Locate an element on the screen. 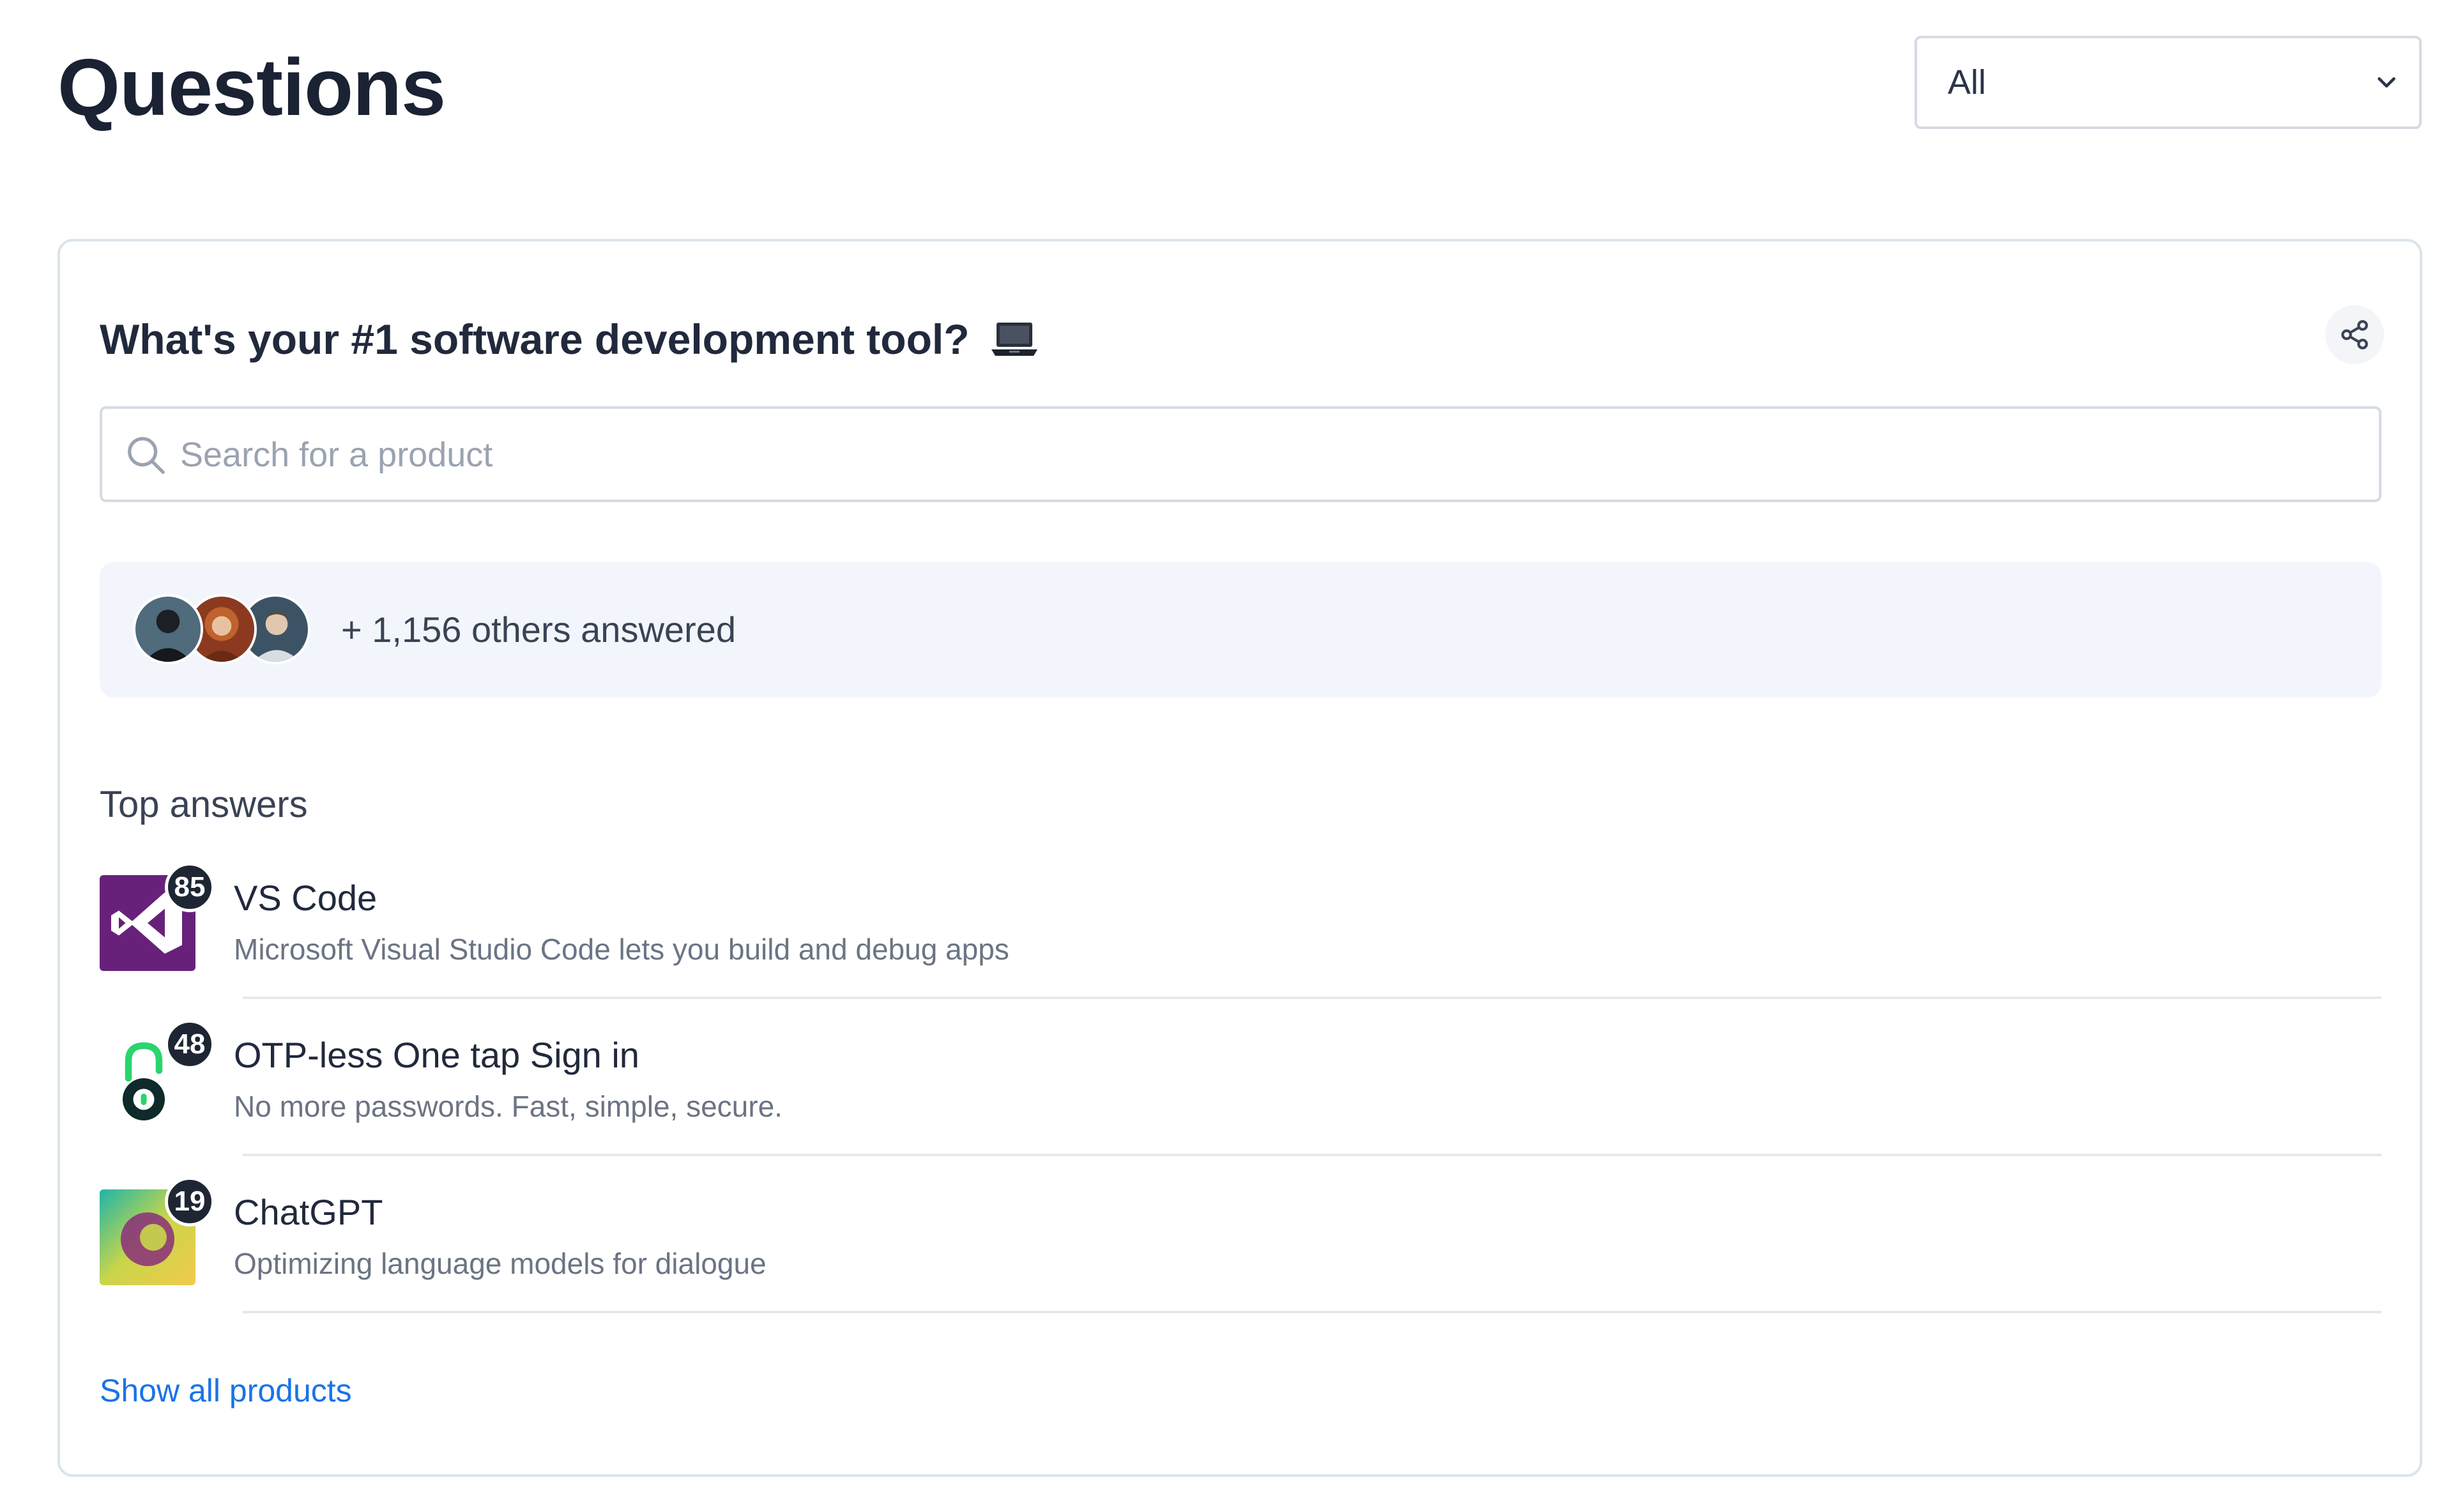  show-all-products-link: Show all products is located at coordinates (226, 1390).